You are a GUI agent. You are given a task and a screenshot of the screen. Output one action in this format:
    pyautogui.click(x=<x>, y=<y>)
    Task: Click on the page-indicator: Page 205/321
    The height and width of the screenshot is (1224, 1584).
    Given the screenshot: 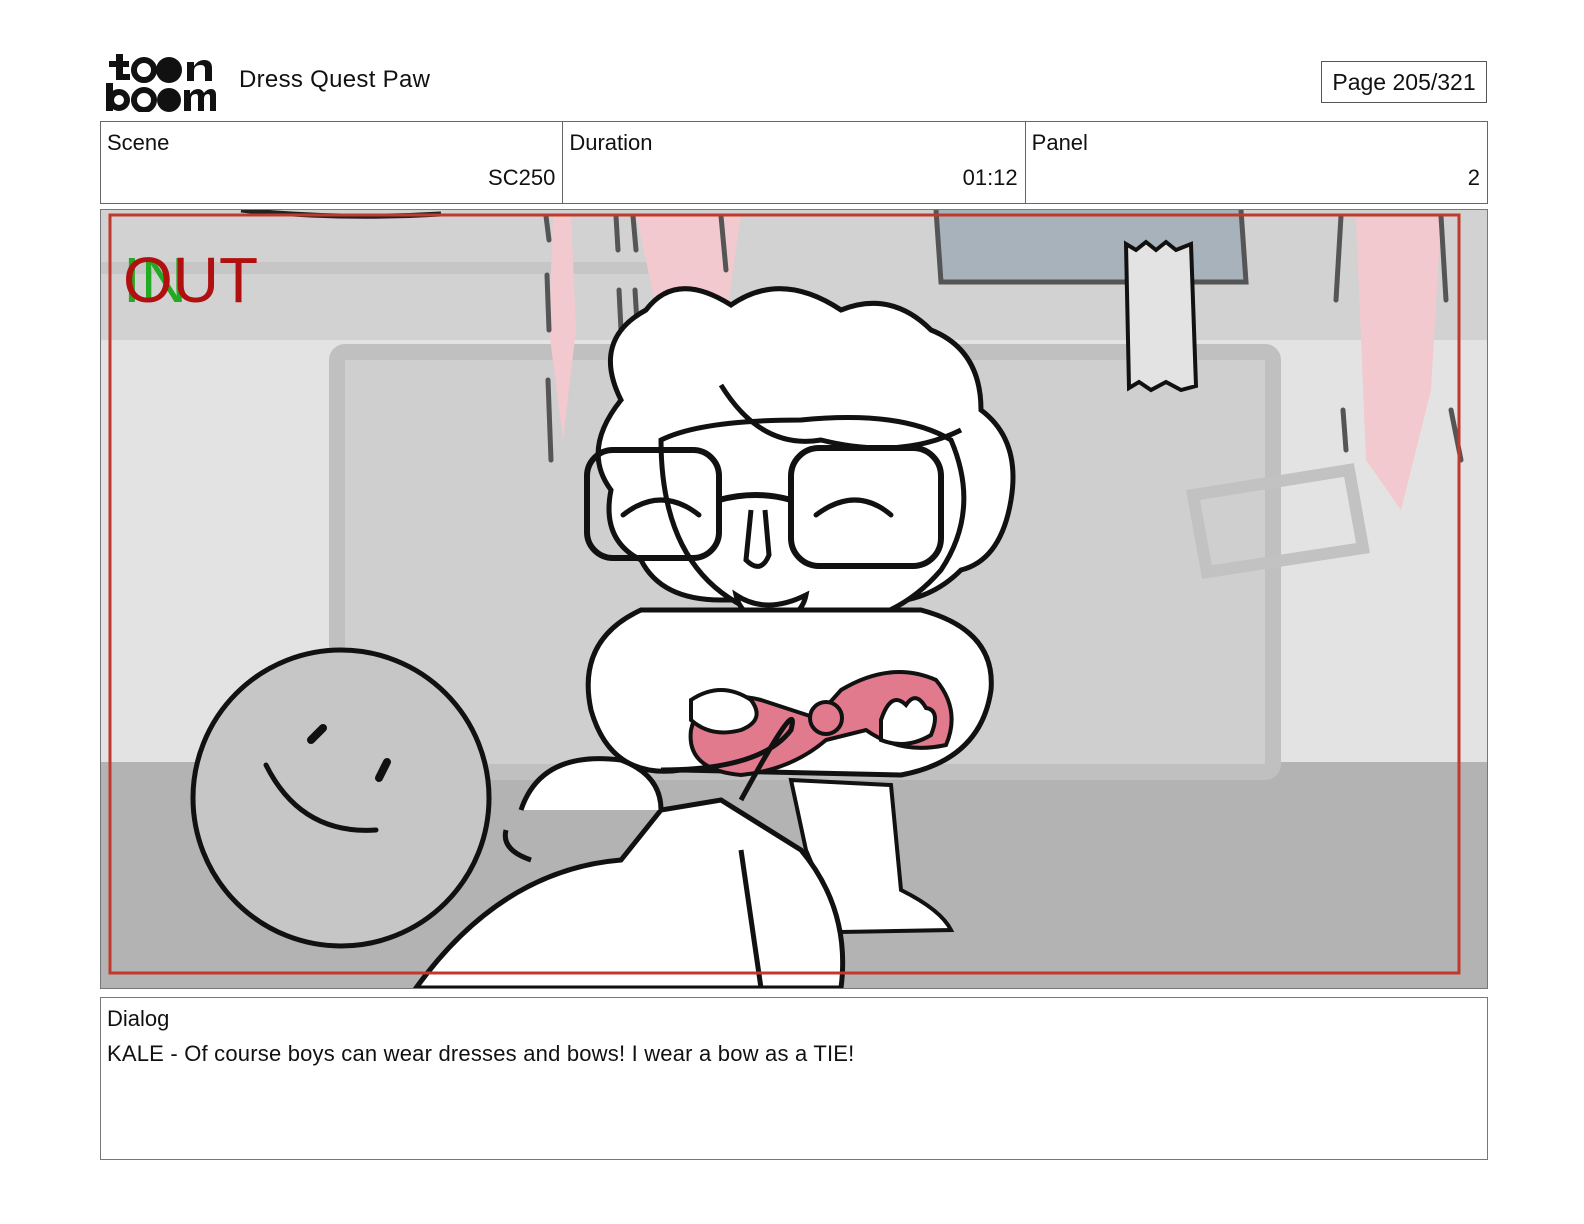 What is the action you would take?
    pyautogui.click(x=1404, y=82)
    